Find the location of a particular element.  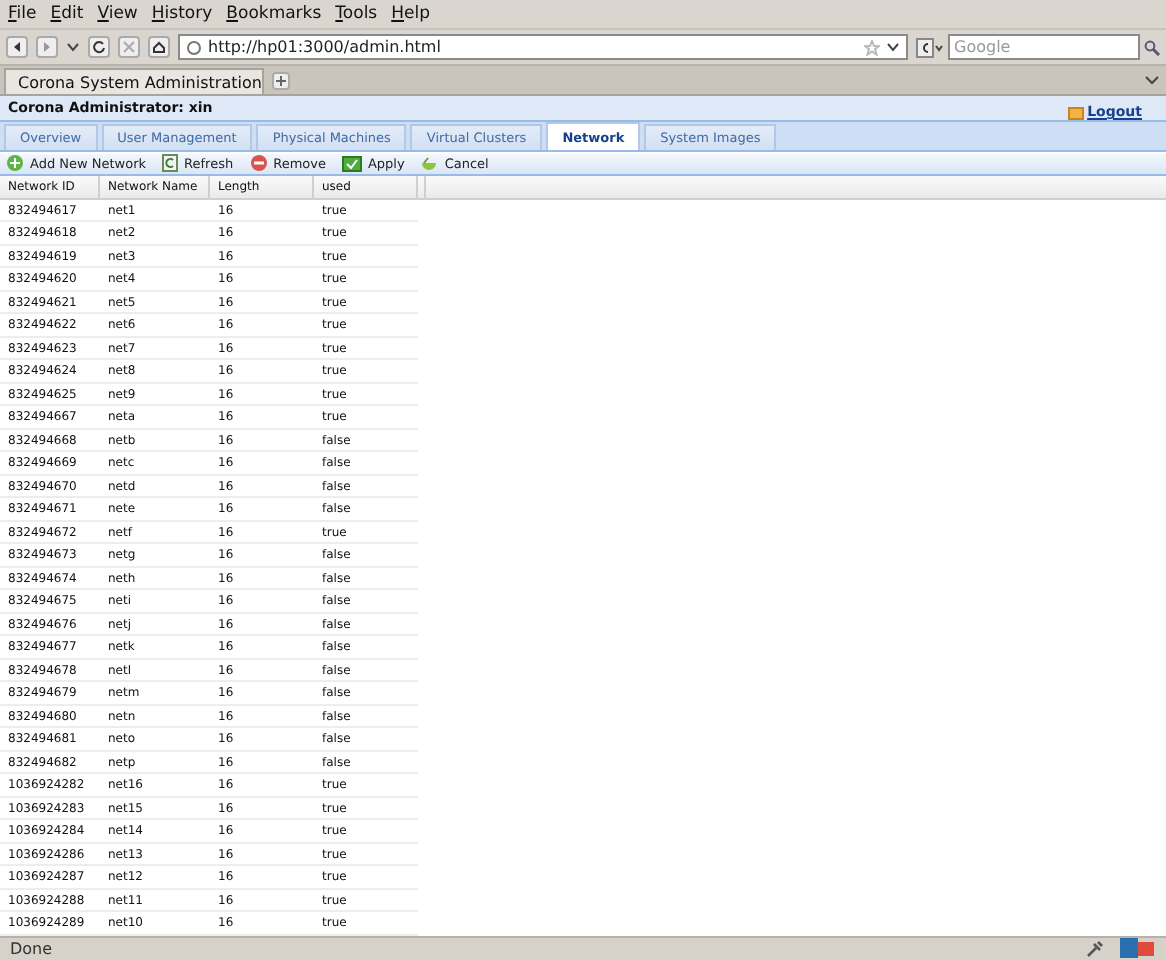

back-button is located at coordinates (17, 47).